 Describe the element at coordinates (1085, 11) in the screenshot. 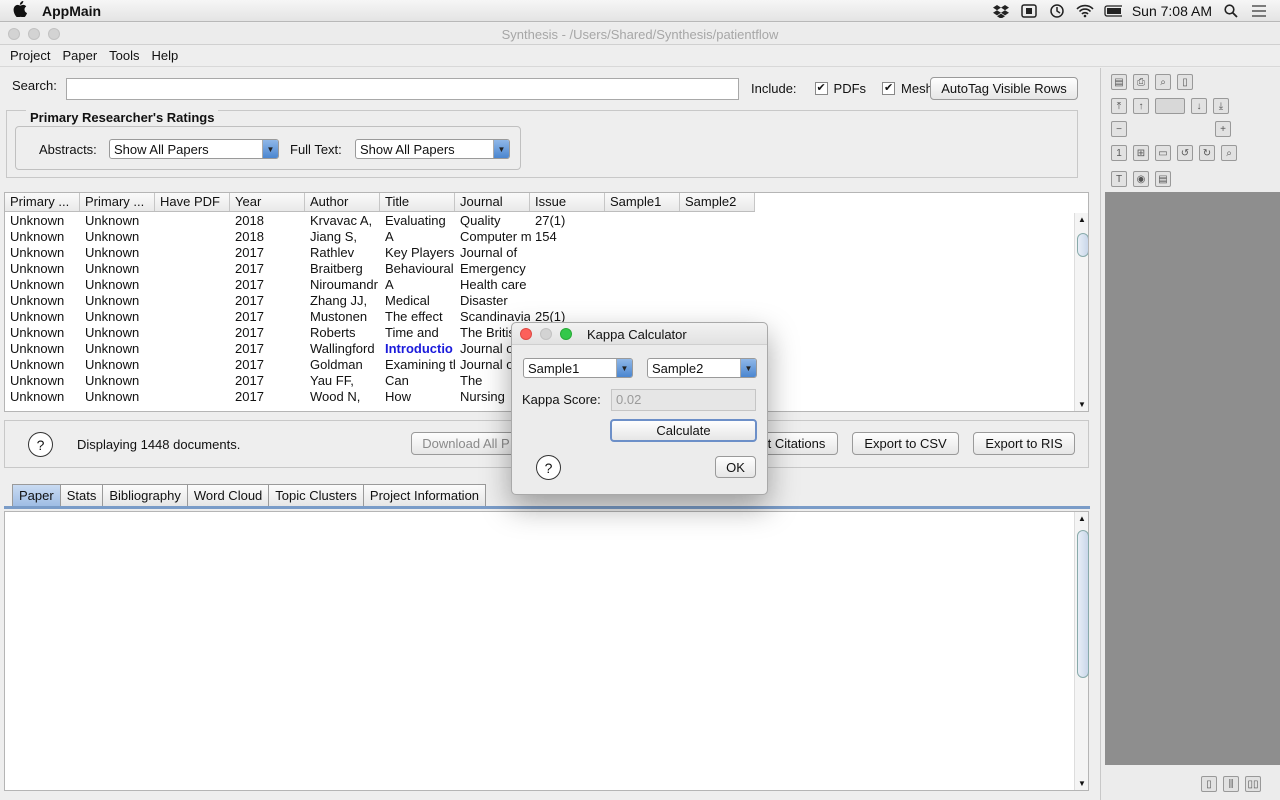

I see `wifi-icon` at that location.